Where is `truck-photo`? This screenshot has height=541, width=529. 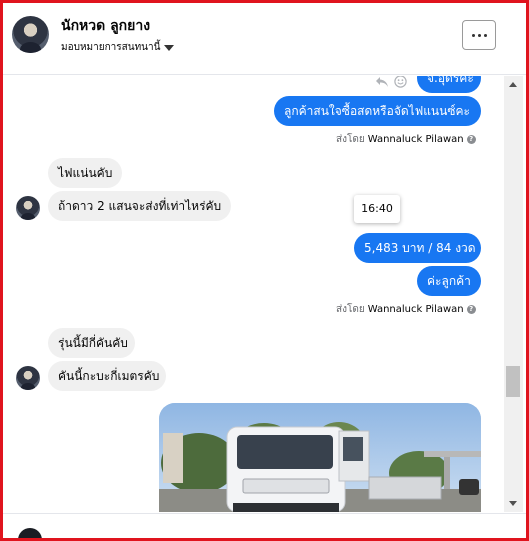
truck-photo is located at coordinates (320, 457).